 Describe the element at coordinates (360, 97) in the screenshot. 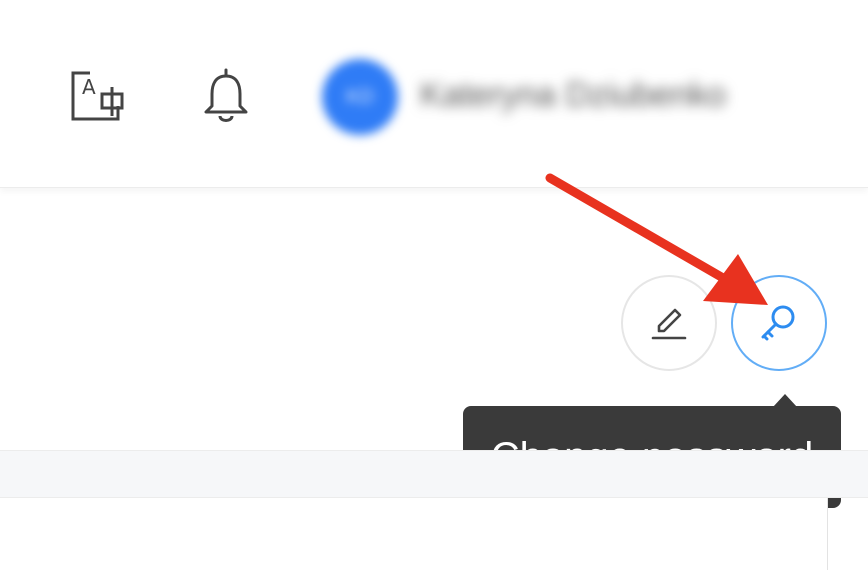

I see `avatar: KD` at that location.